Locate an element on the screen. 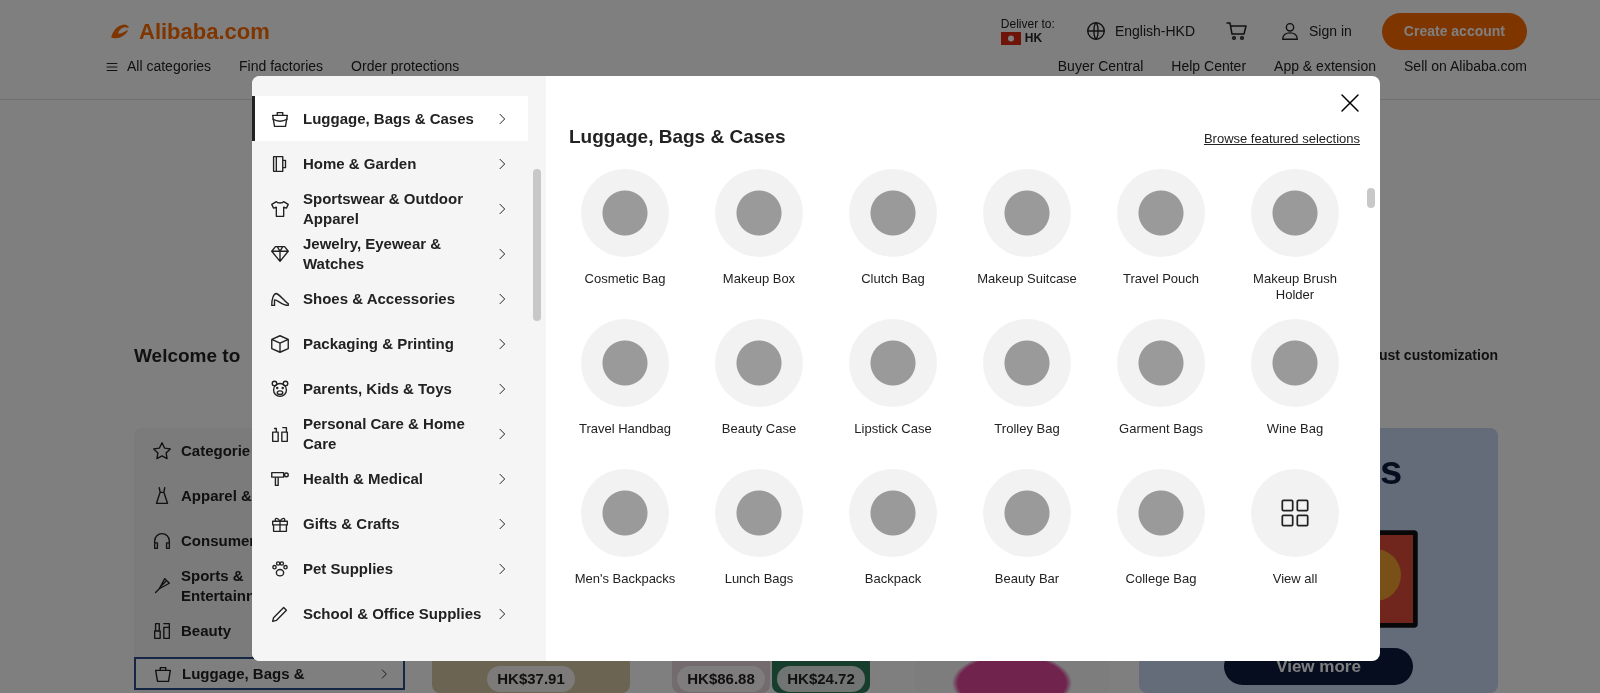 This screenshot has height=693, width=1600. section-text: ust customization is located at coordinates (1438, 355).